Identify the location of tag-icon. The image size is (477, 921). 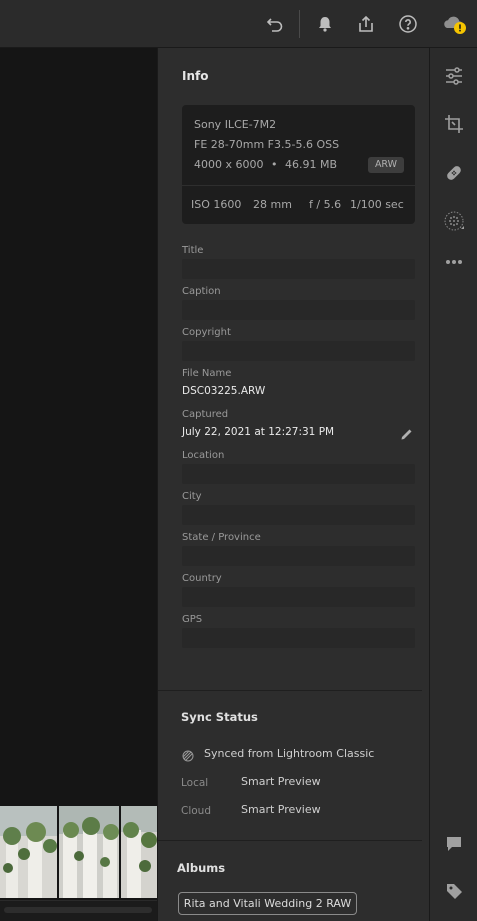
(454, 891).